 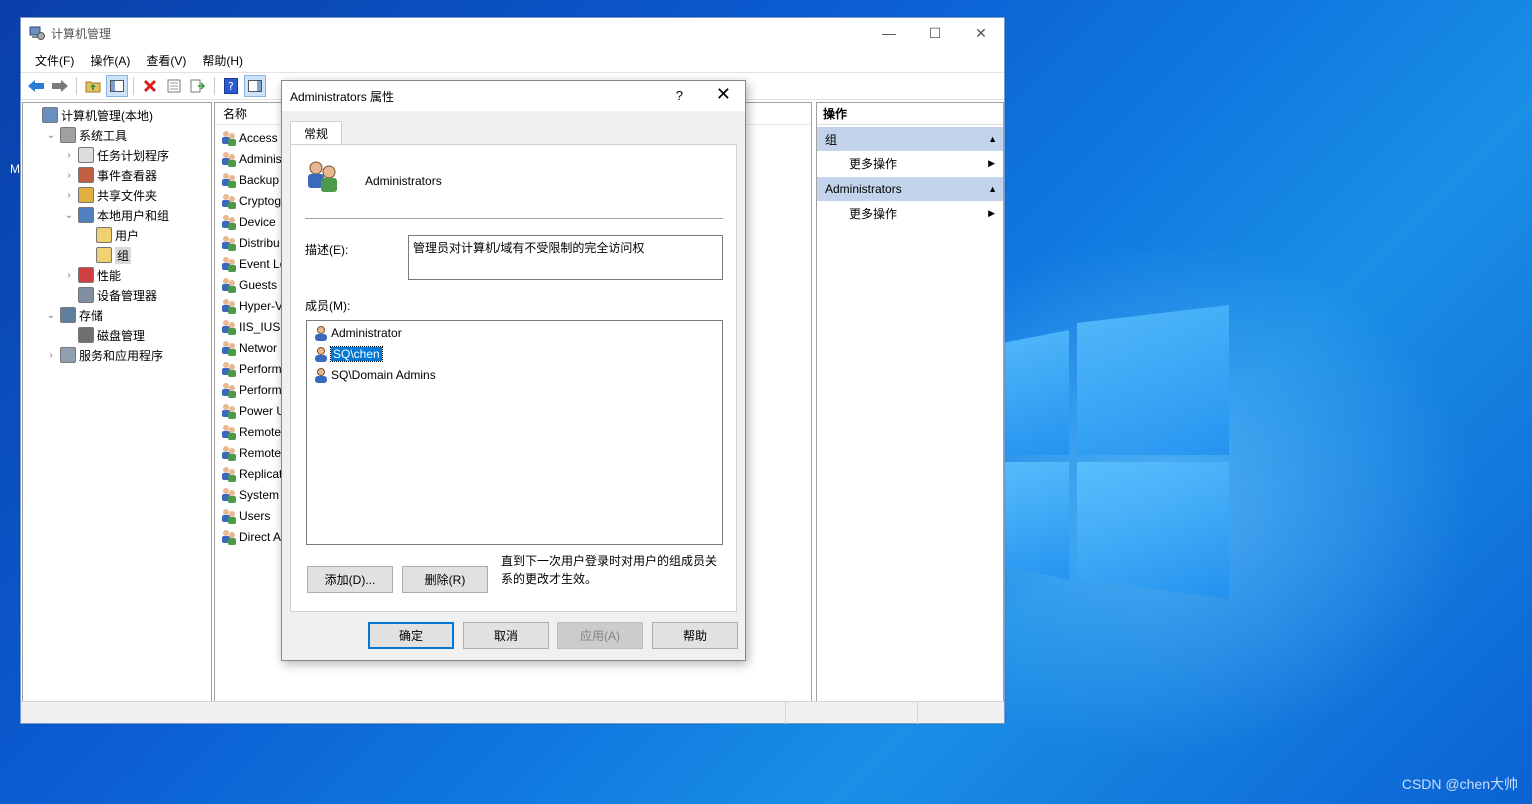 I want to click on tree-item: › 任务计划程序, so click(x=116, y=155).